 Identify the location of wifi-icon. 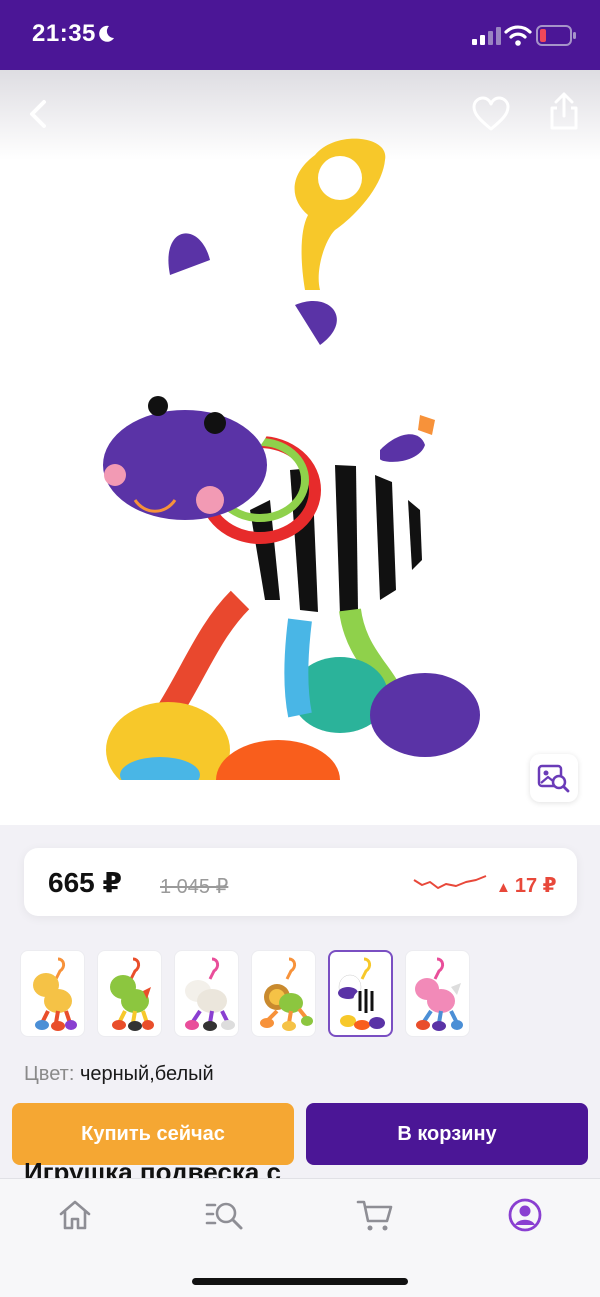
(518, 35).